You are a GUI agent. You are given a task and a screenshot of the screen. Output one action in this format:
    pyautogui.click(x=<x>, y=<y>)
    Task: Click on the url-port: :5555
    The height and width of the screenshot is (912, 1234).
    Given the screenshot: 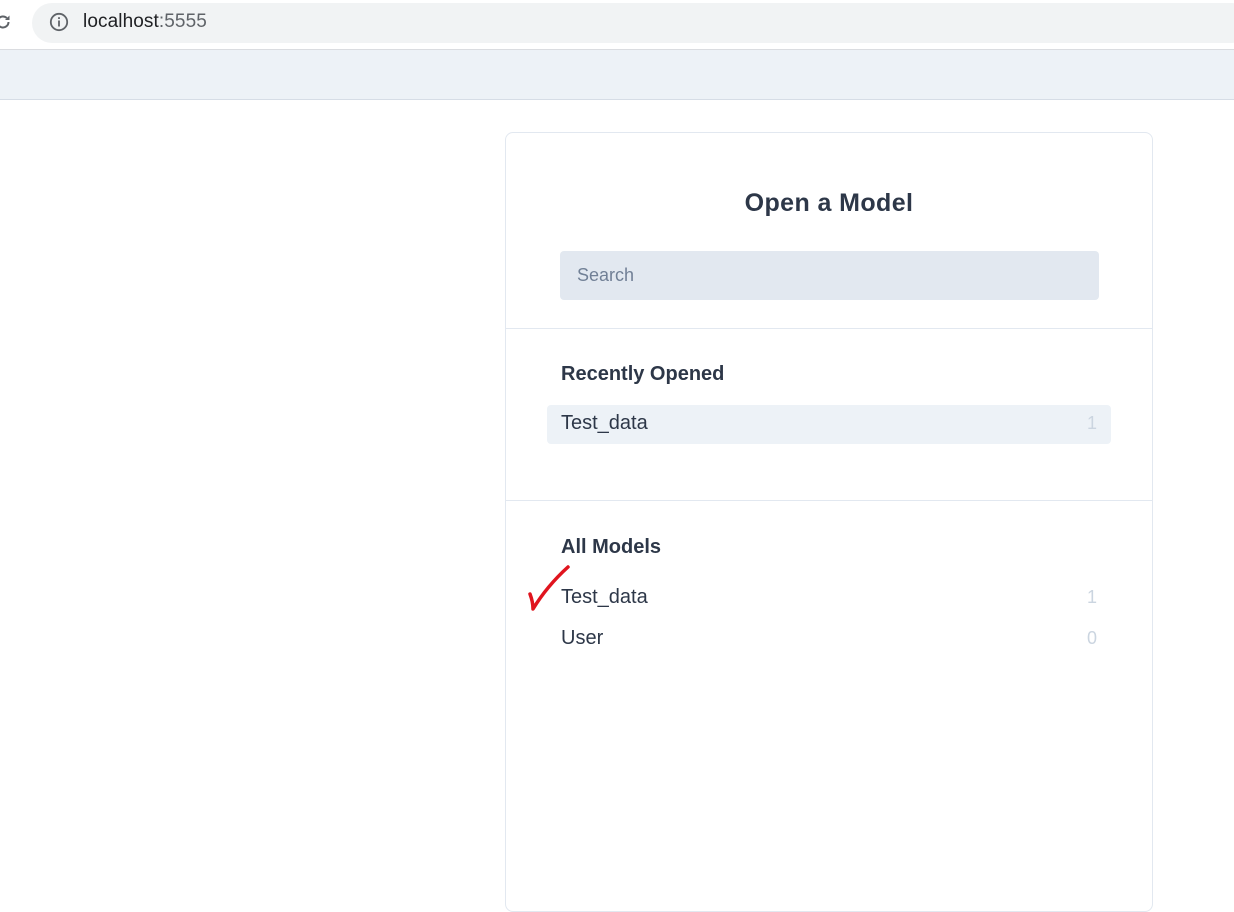 What is the action you would take?
    pyautogui.click(x=182, y=21)
    